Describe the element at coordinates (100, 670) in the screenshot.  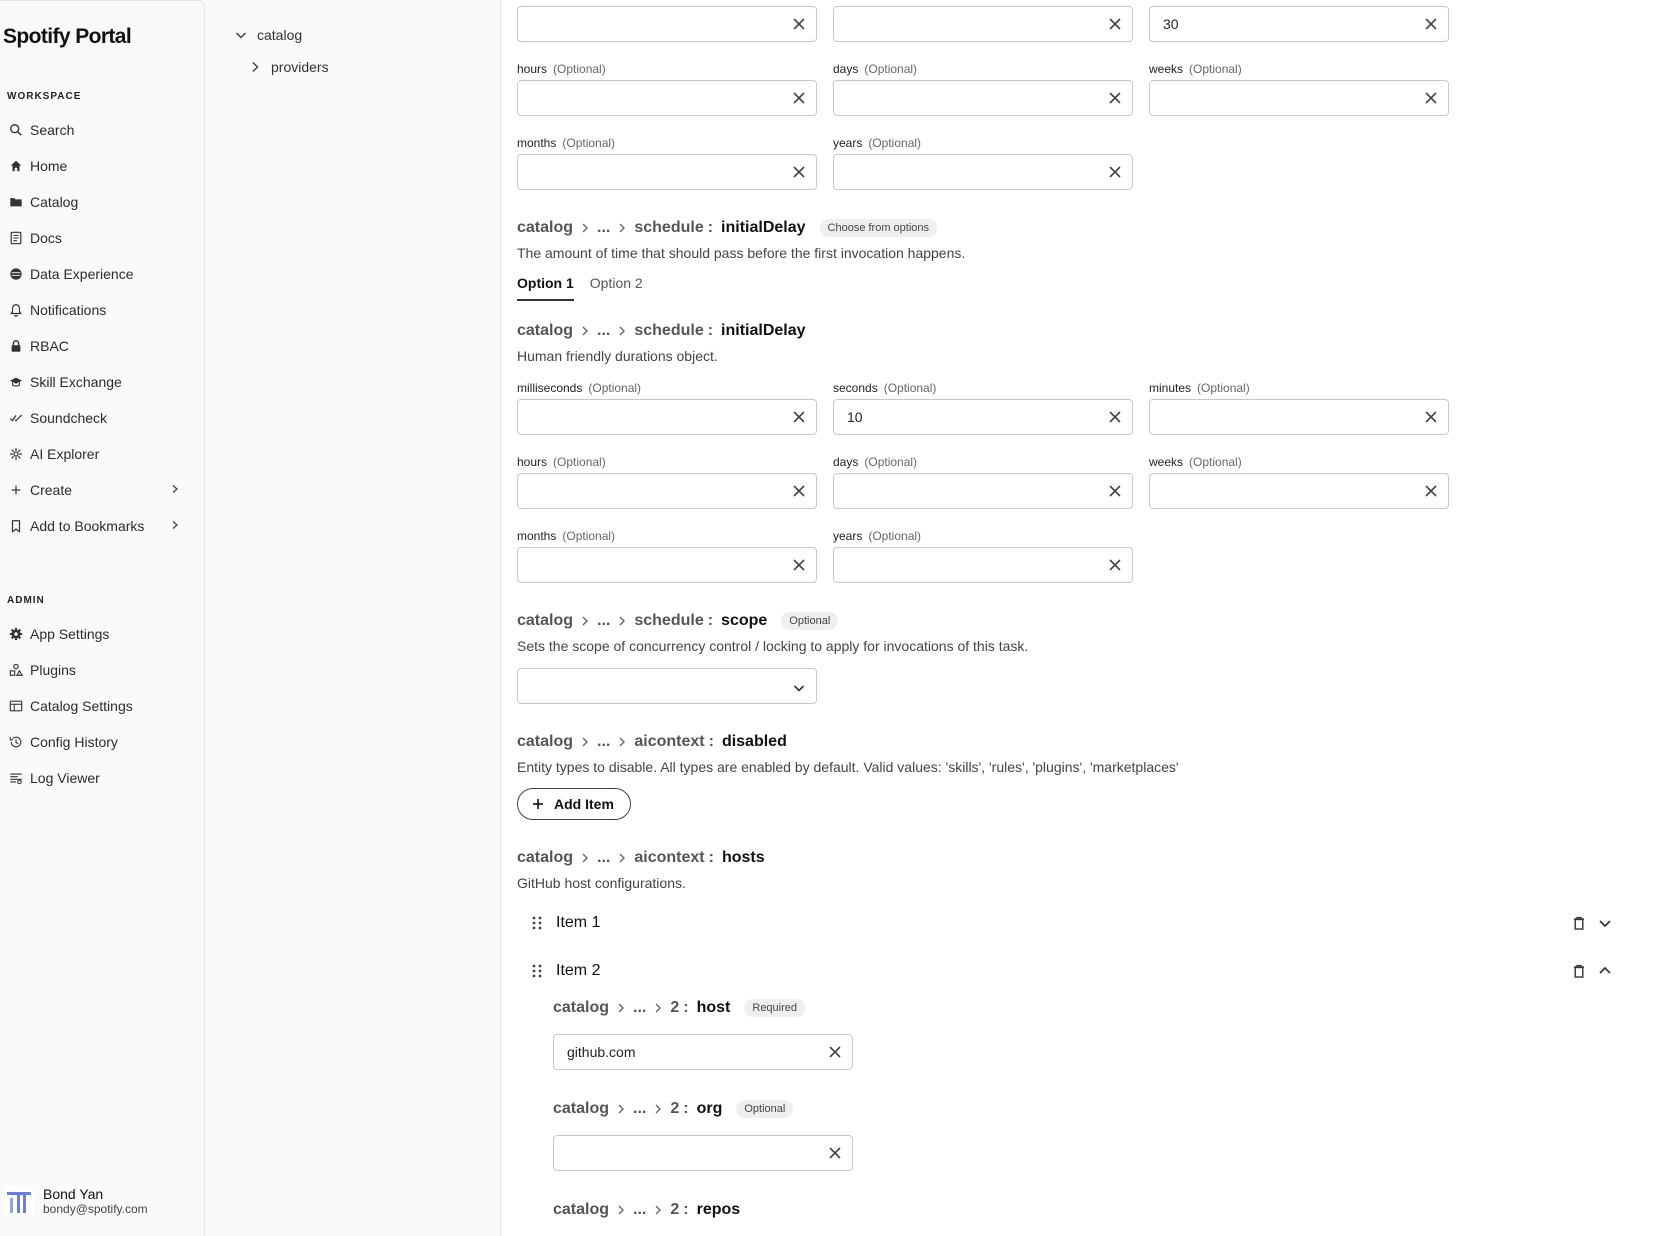
I see `sidebar-item-plugins: Plugins` at that location.